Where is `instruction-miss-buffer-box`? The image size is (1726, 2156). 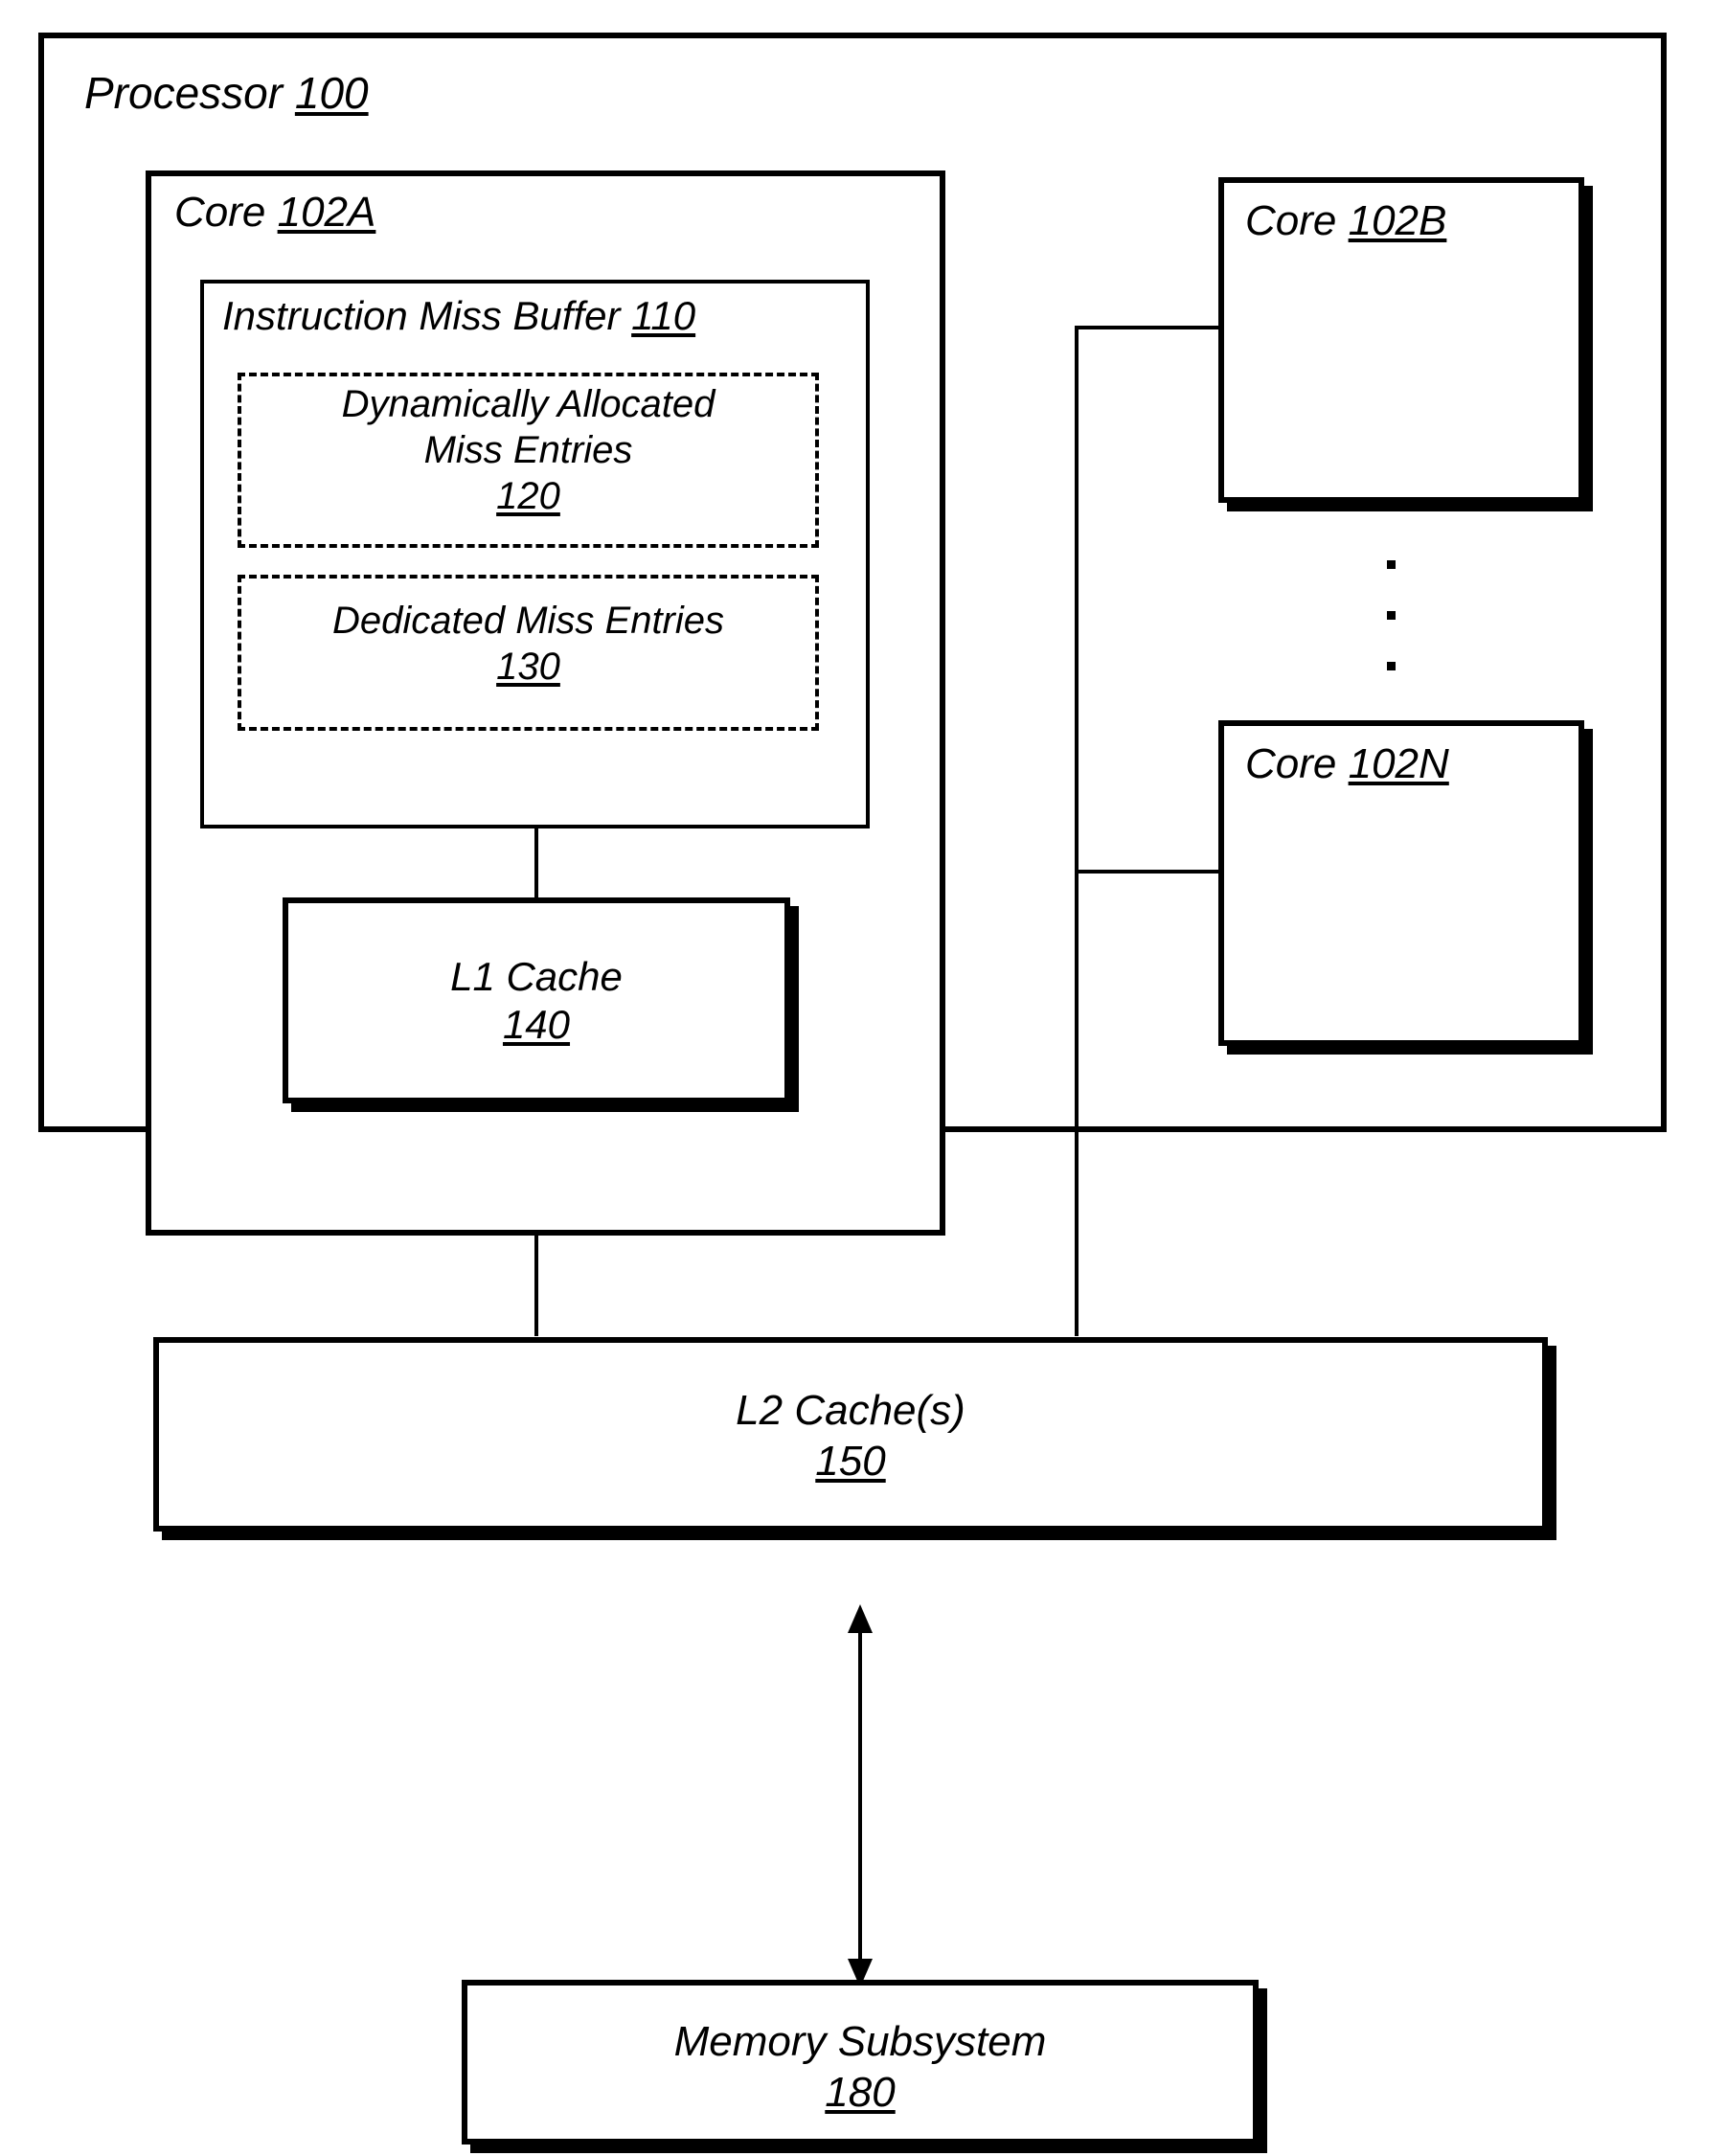 instruction-miss-buffer-box is located at coordinates (535, 554).